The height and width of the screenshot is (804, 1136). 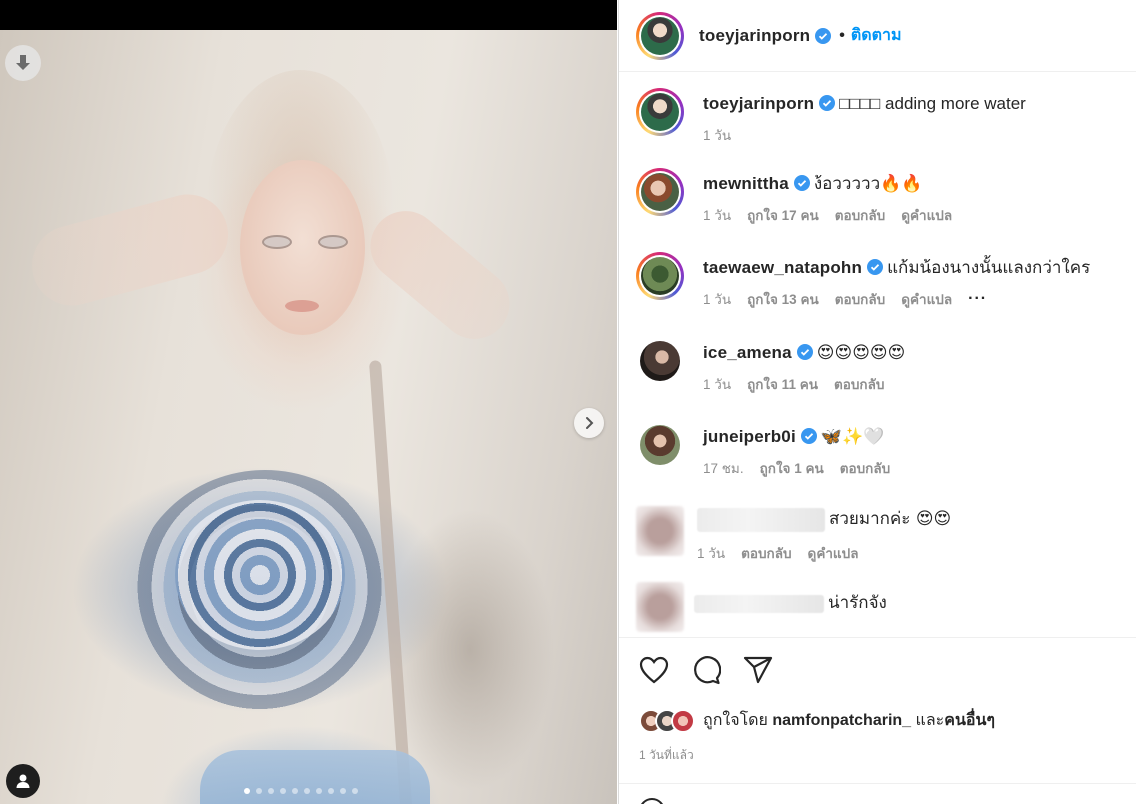 What do you see at coordinates (841, 720) in the screenshot?
I see `liked-by-user: namfonpatcharin_` at bounding box center [841, 720].